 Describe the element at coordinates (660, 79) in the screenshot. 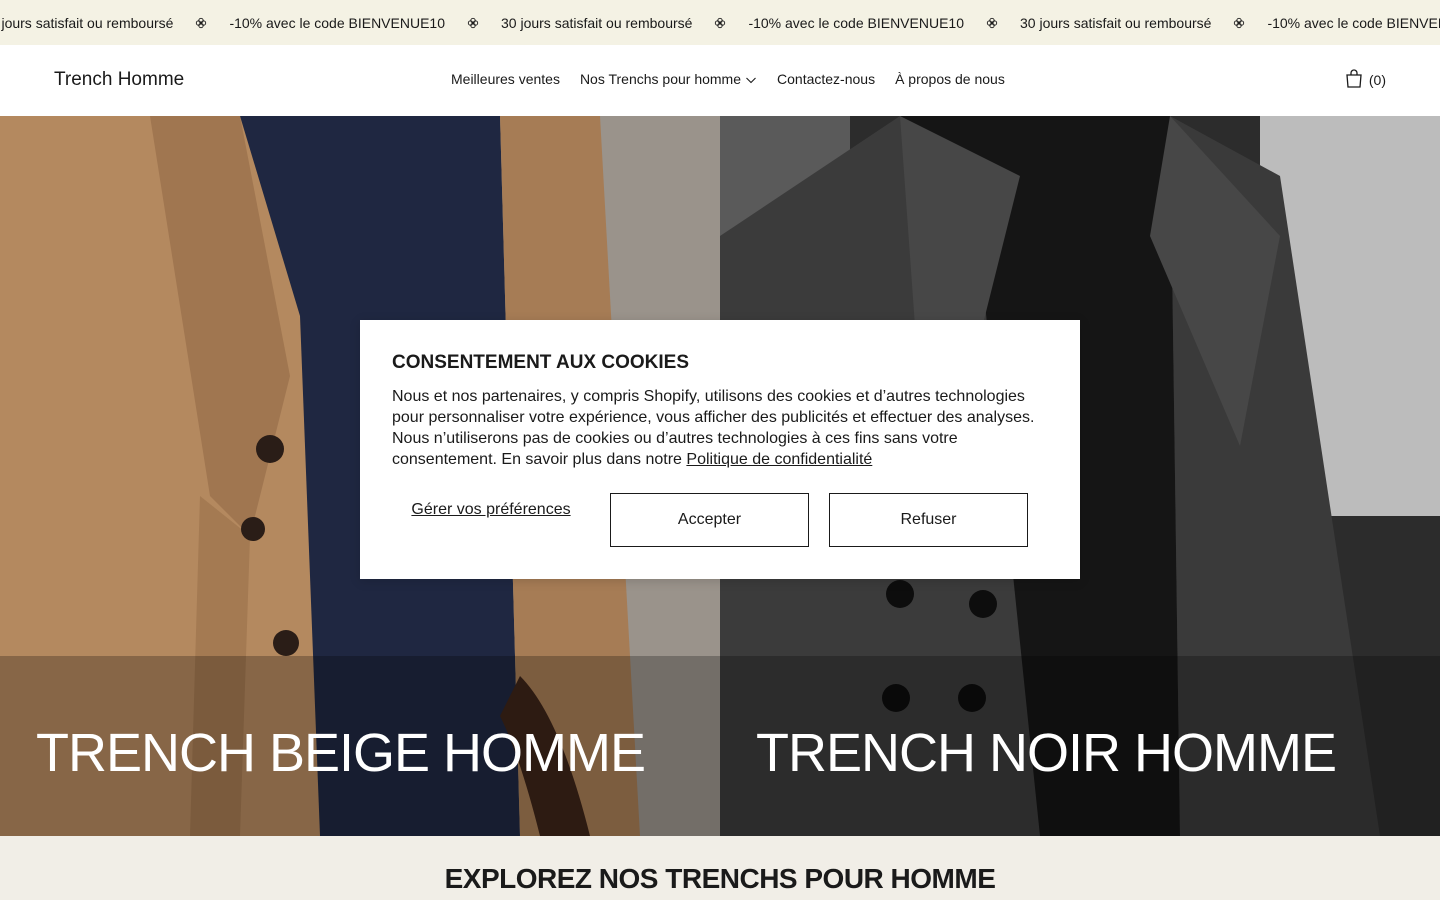

I see `nav-item-label: Nos Trenchs pour homme` at that location.